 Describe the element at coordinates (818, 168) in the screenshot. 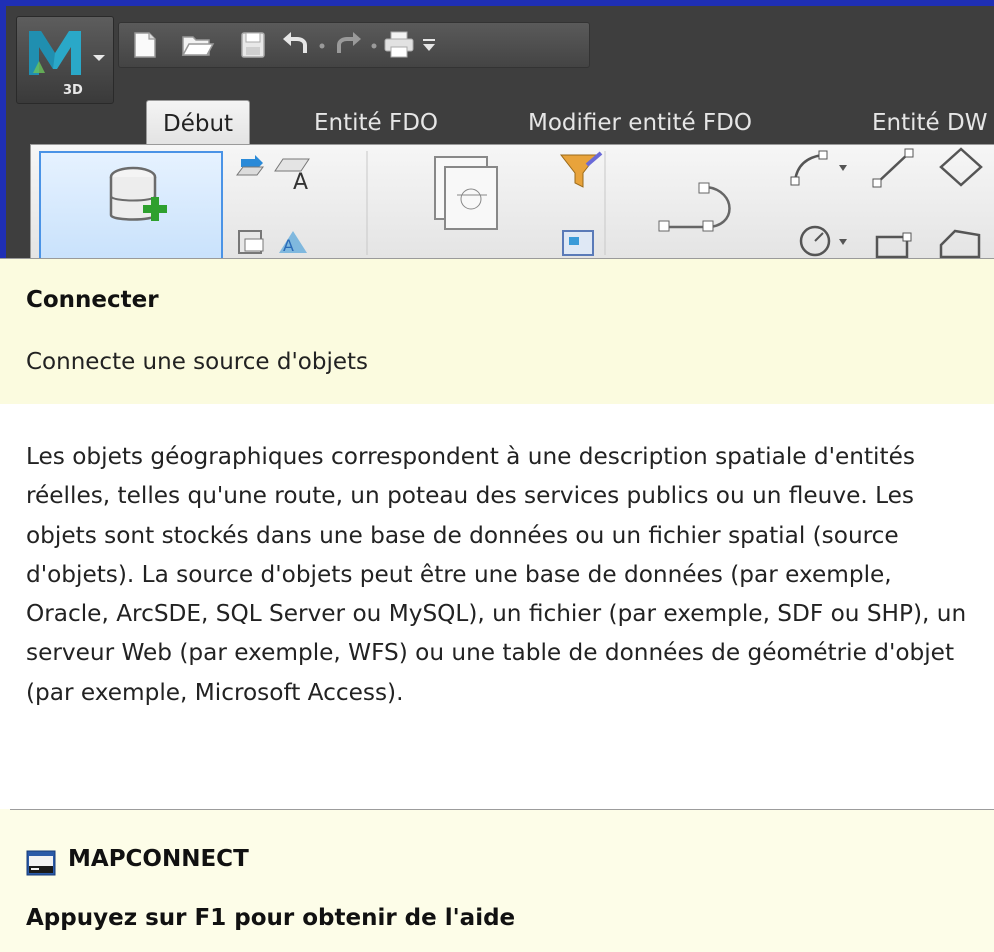

I see `arc-icon` at that location.